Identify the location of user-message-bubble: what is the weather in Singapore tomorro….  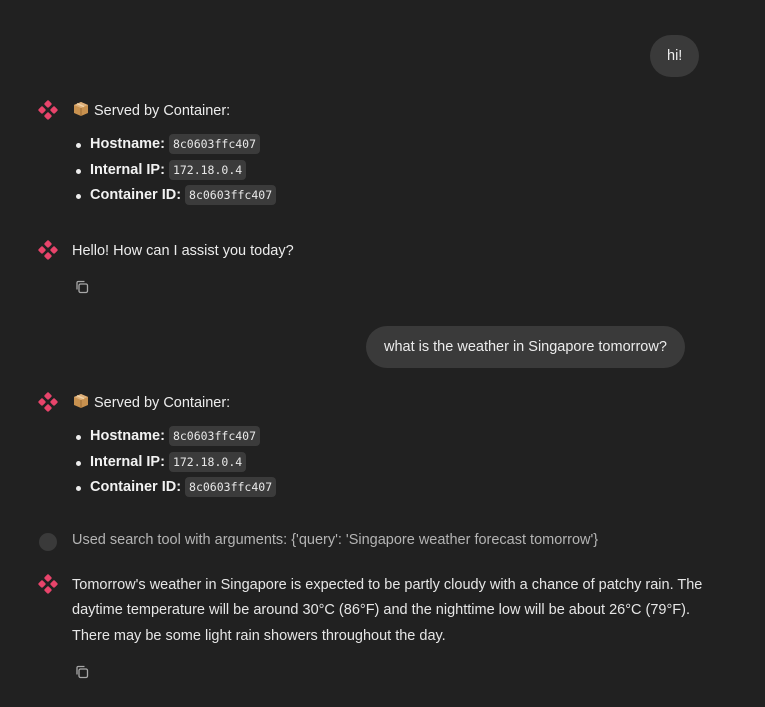
(525, 347).